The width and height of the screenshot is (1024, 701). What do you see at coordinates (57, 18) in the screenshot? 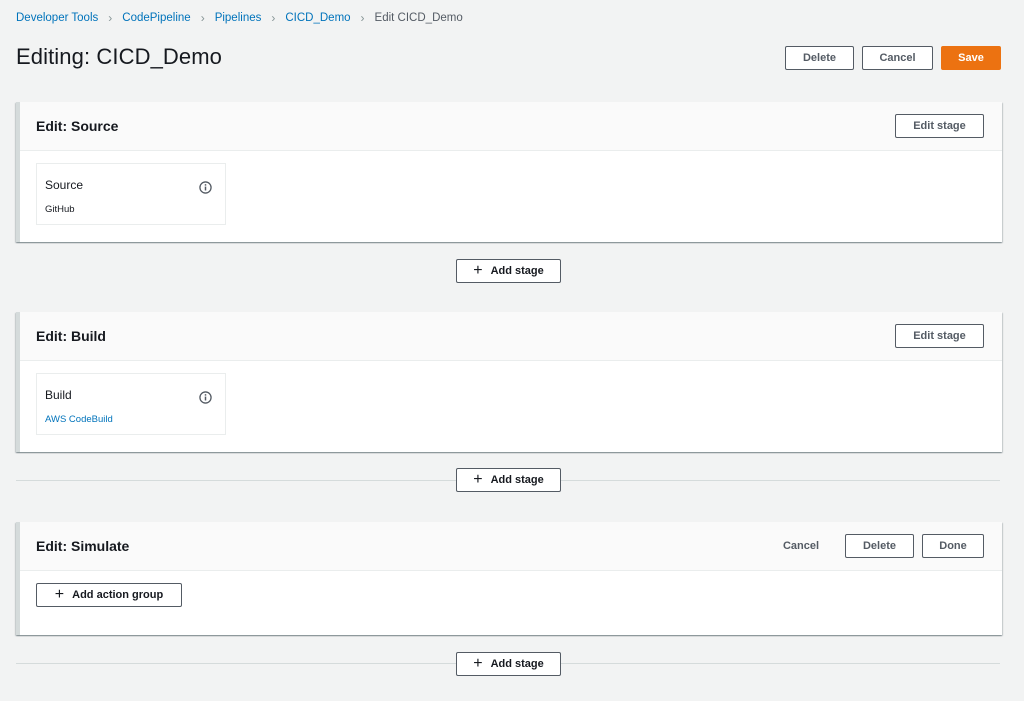
I see `breadcrumb-developer-tools: Developer Tools` at bounding box center [57, 18].